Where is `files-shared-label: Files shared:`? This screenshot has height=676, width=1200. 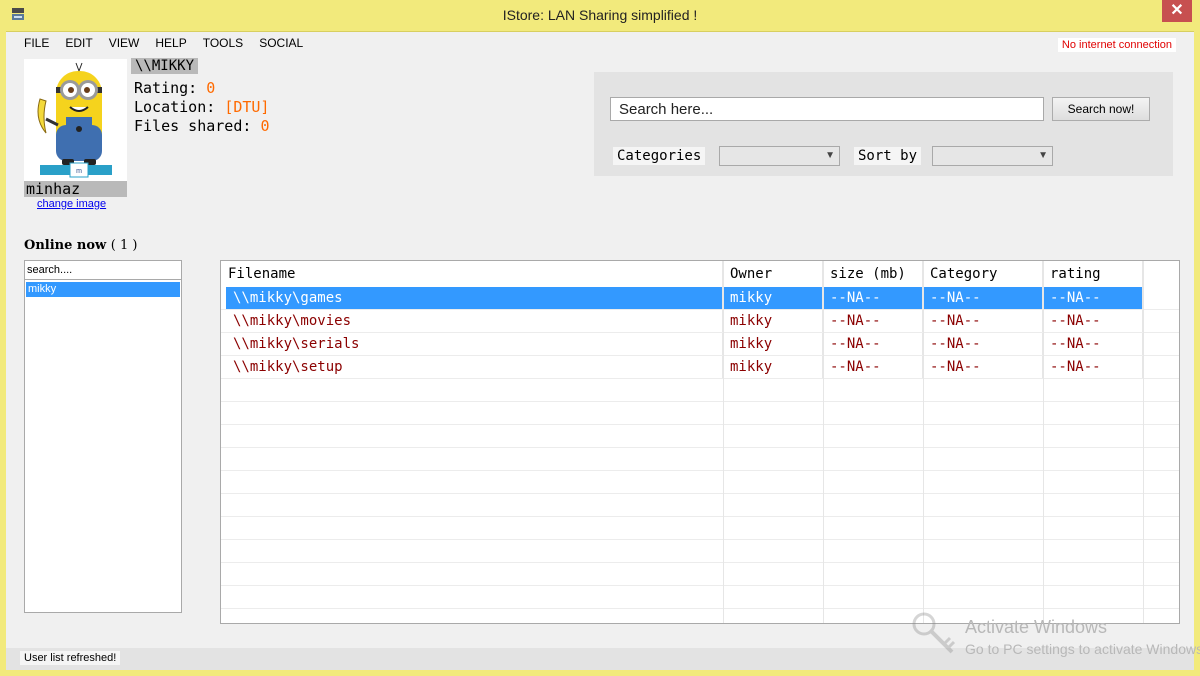
files-shared-label: Files shared: is located at coordinates (193, 126).